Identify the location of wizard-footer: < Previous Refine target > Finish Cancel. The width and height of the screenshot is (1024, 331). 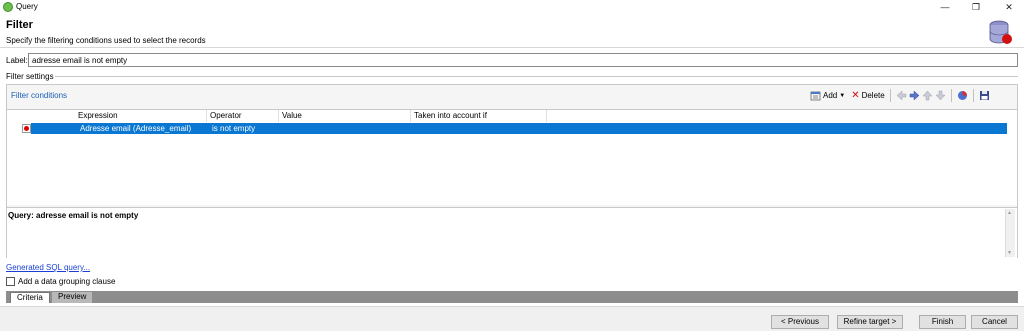
(512, 318).